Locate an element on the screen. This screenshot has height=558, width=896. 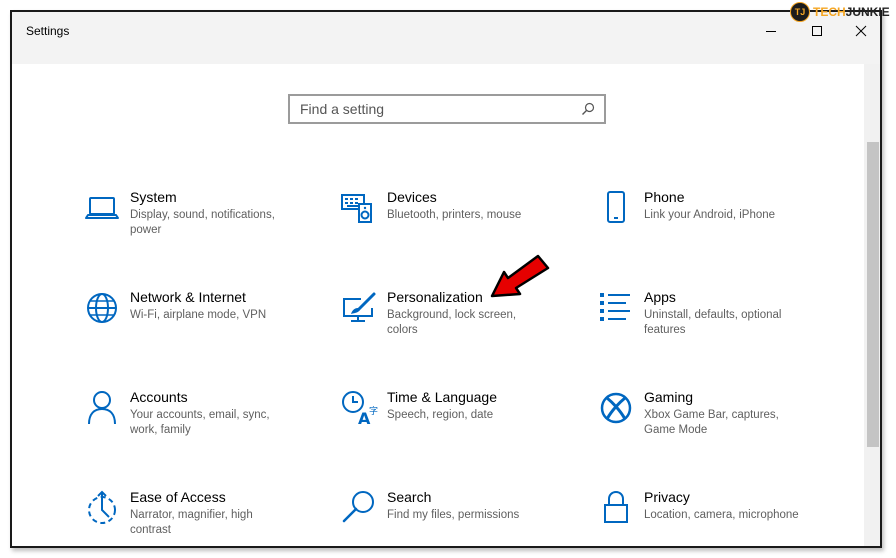
title-bar: Settings is located at coordinates (446, 38).